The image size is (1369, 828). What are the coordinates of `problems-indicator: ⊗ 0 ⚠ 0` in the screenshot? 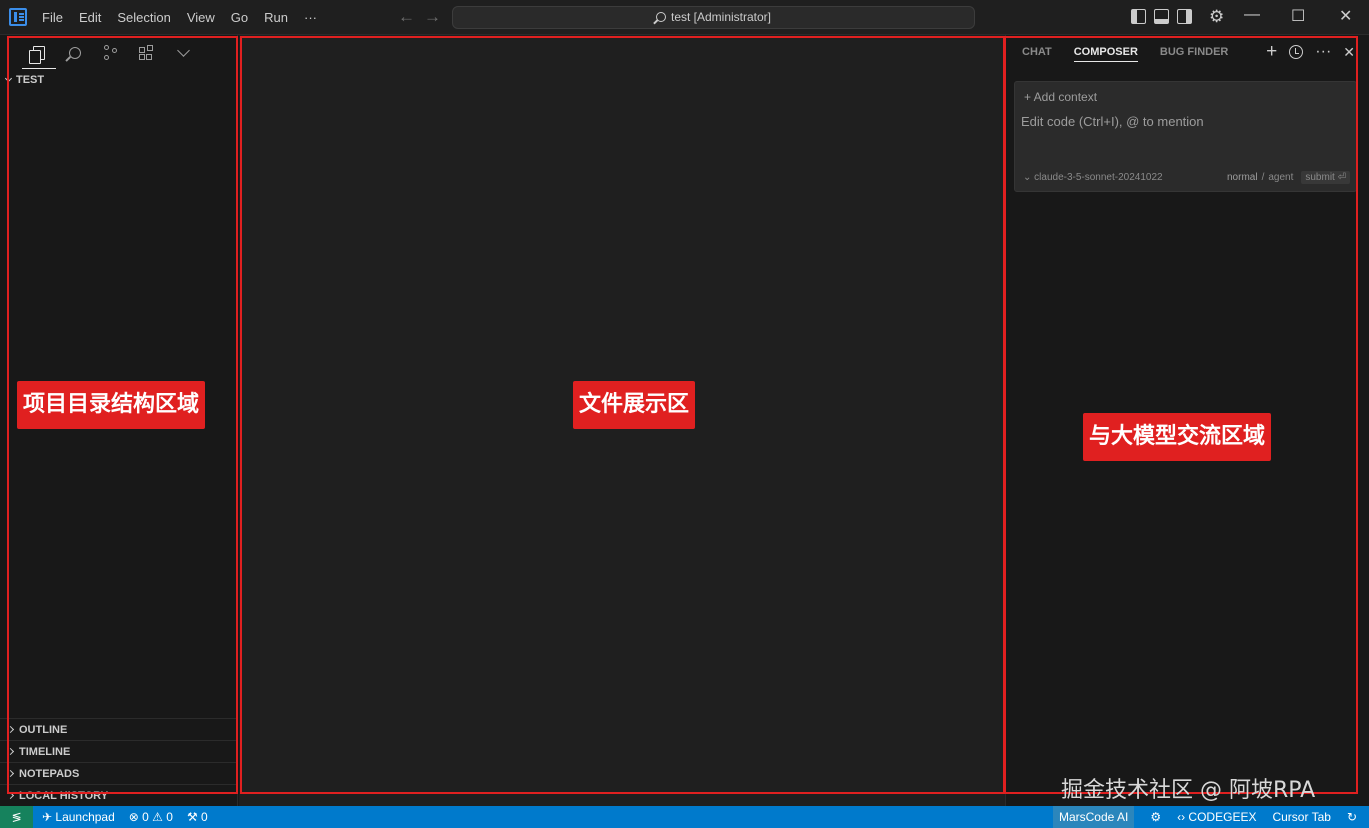 It's located at (151, 817).